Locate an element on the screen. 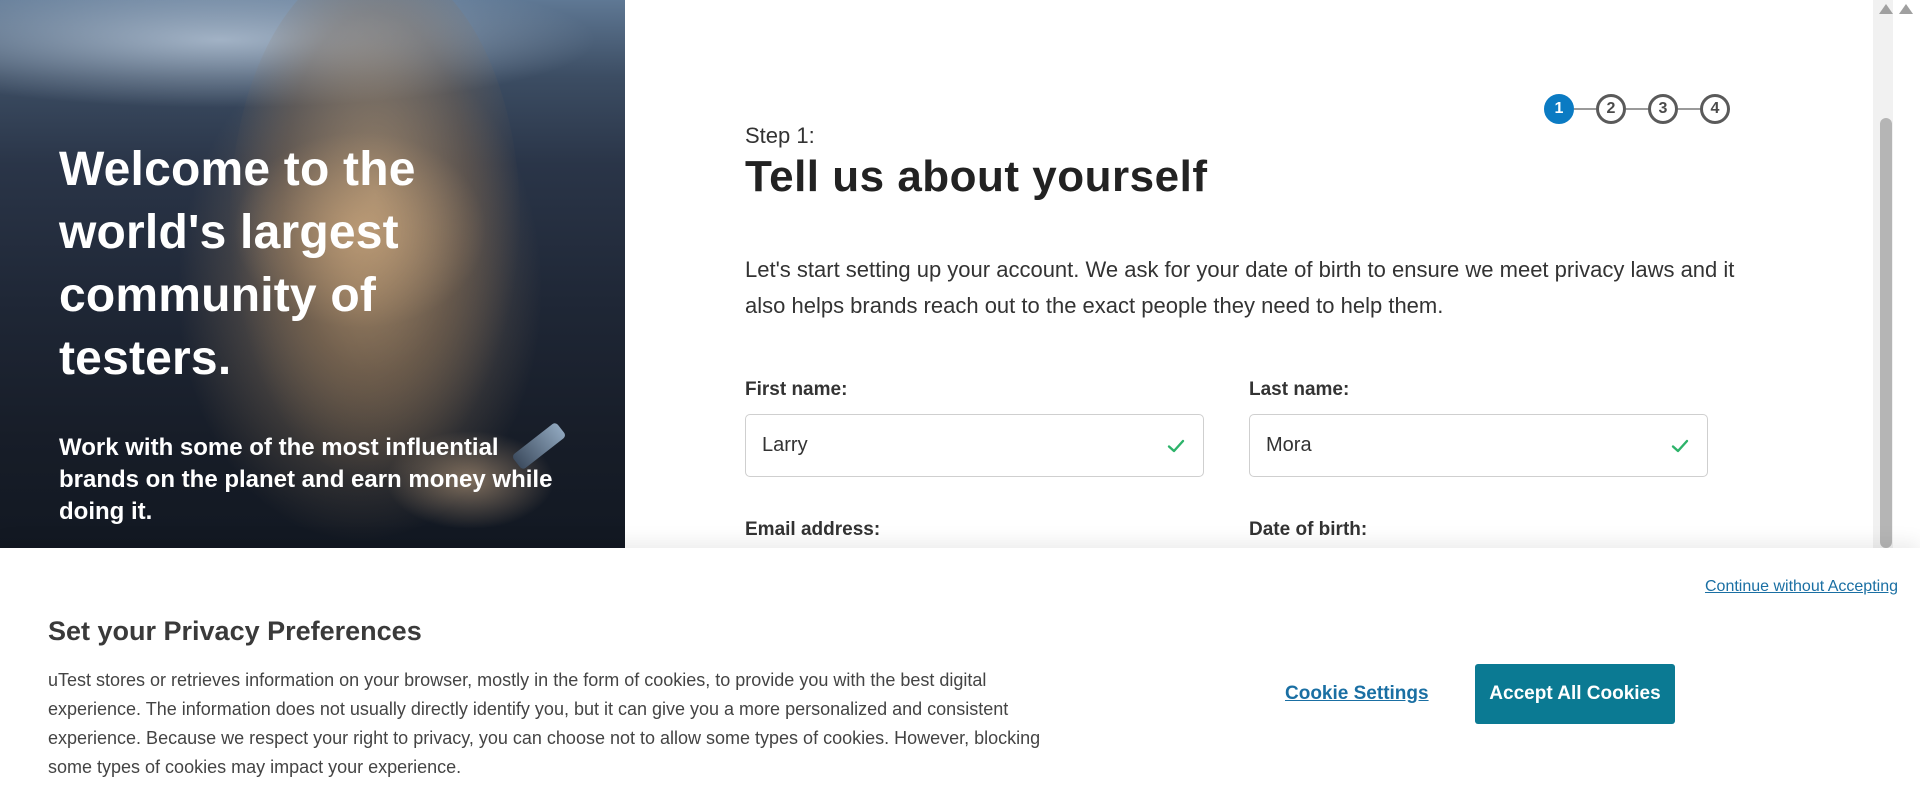 This screenshot has height=800, width=1920. cookie-banner-title: Set your Privacy Preferences is located at coordinates (235, 631).